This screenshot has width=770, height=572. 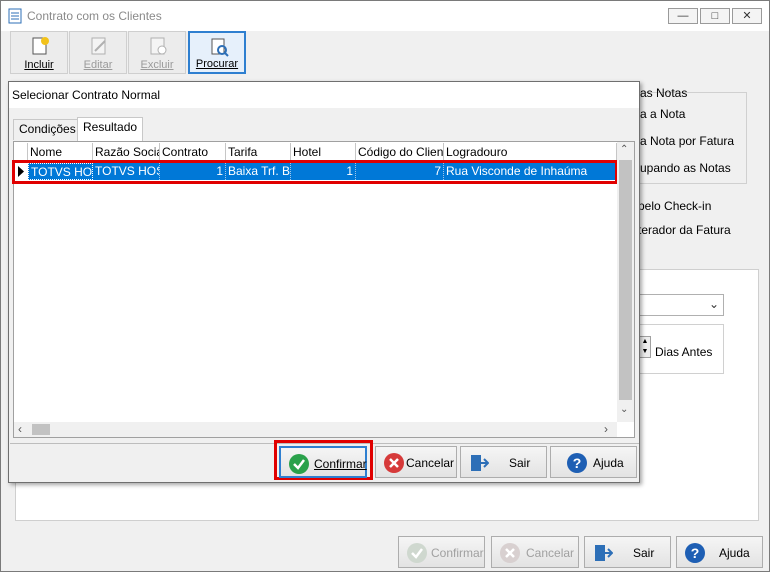 I want to click on app-icon, so click(x=15, y=16).